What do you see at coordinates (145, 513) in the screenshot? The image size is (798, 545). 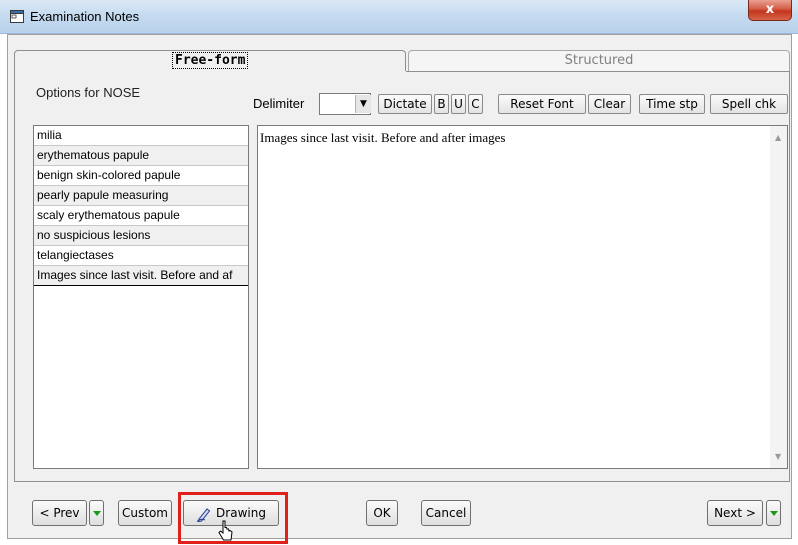 I see `custom-button: Custom` at bounding box center [145, 513].